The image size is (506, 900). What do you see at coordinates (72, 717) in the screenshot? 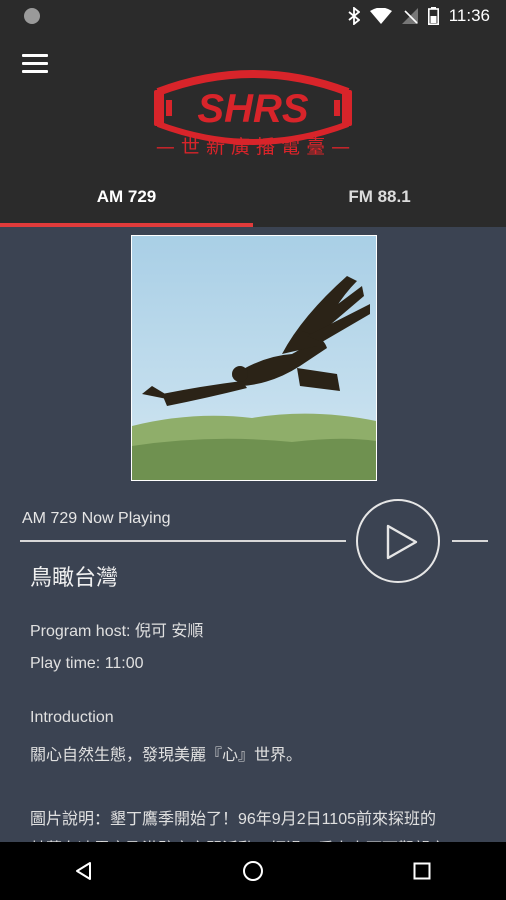
I see `introduction-label: Introduction` at bounding box center [72, 717].